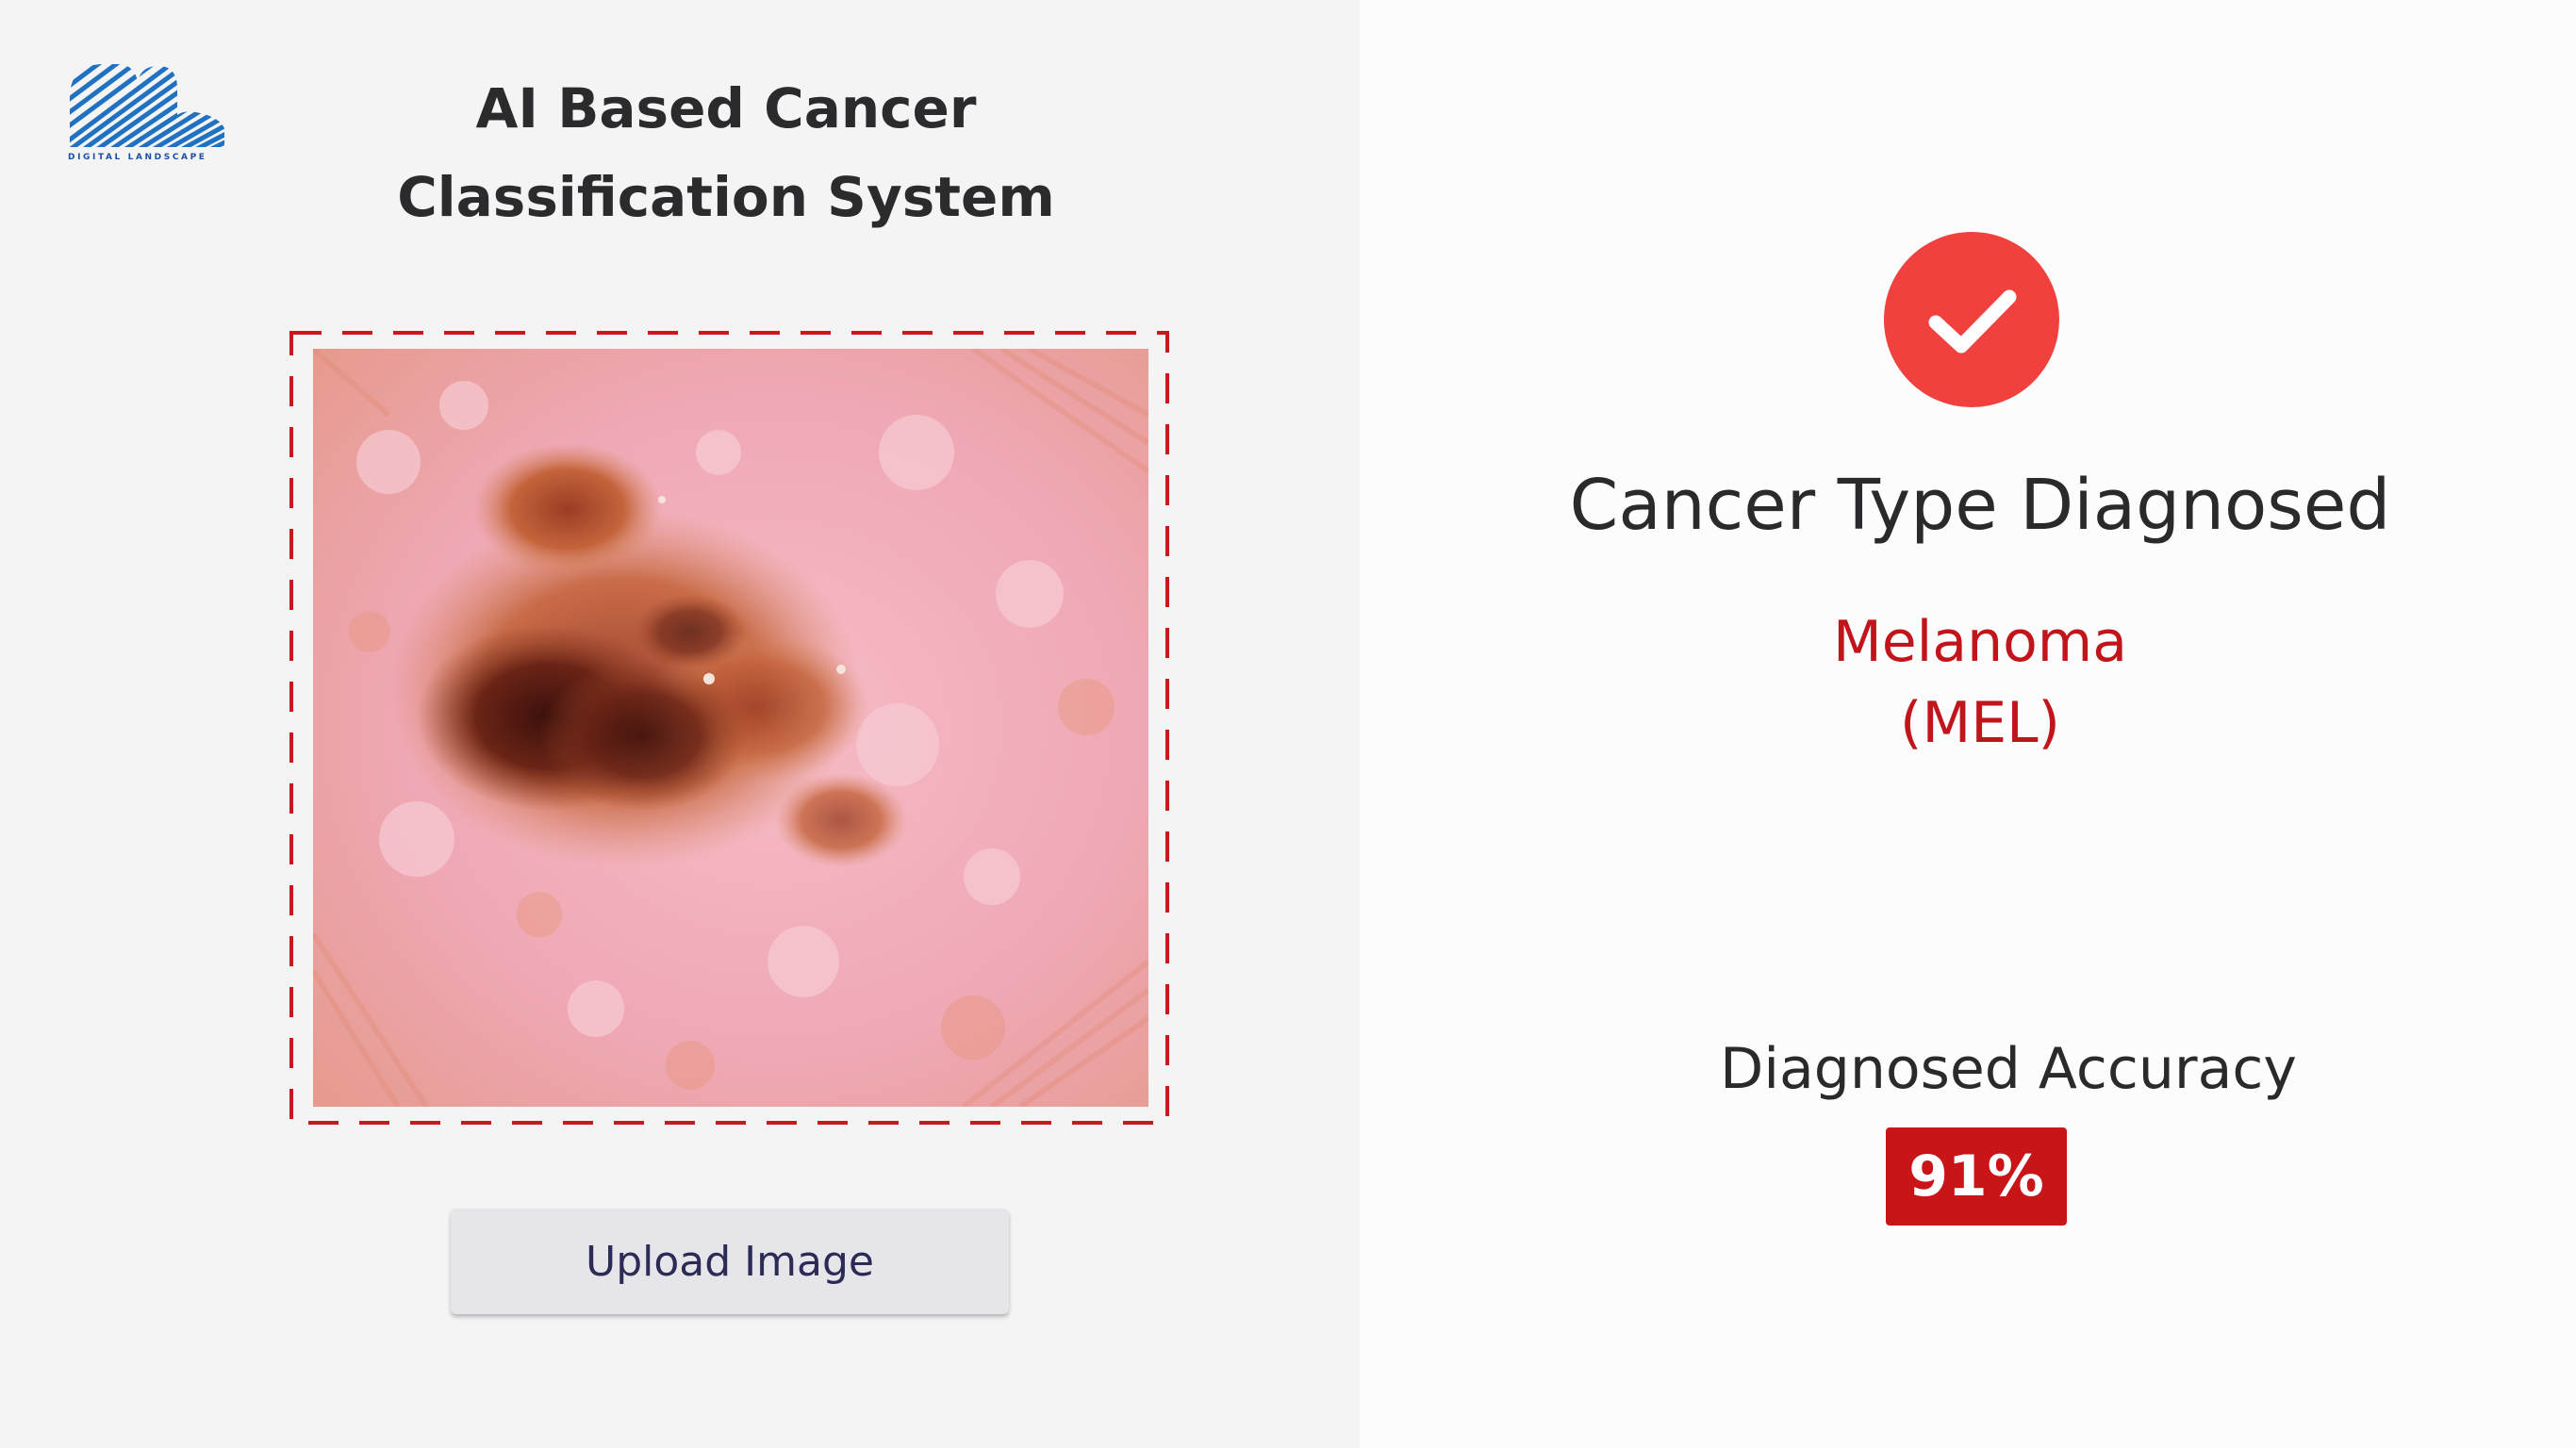 Image resolution: width=2576 pixels, height=1448 pixels. I want to click on page-title-line-1: AI Based Cancer, so click(726, 108).